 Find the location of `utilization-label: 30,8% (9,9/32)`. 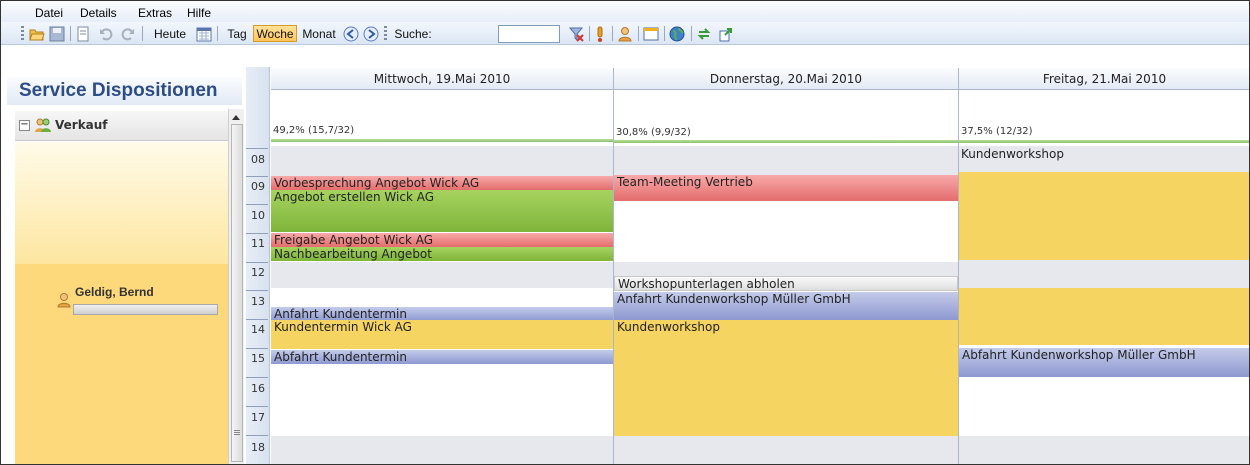

utilization-label: 30,8% (9,9/32) is located at coordinates (653, 132).